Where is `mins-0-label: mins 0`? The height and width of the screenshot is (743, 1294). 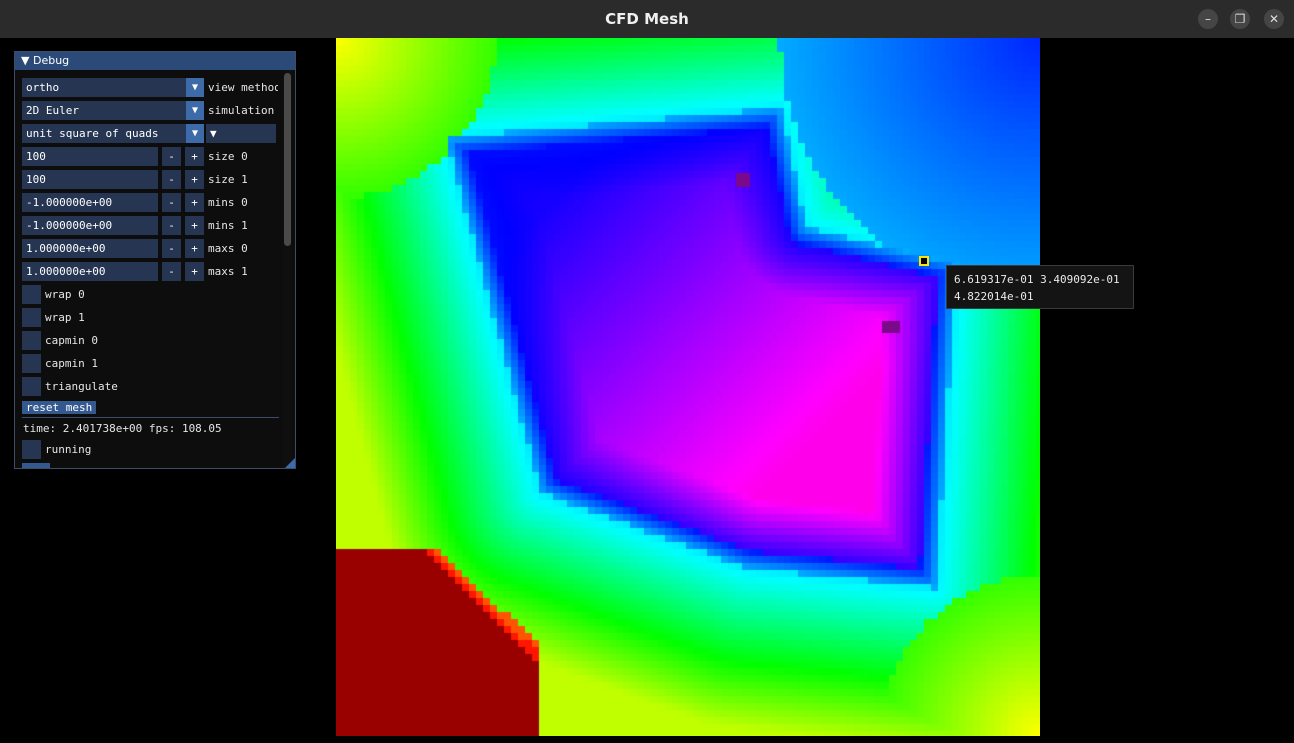 mins-0-label: mins 0 is located at coordinates (228, 202).